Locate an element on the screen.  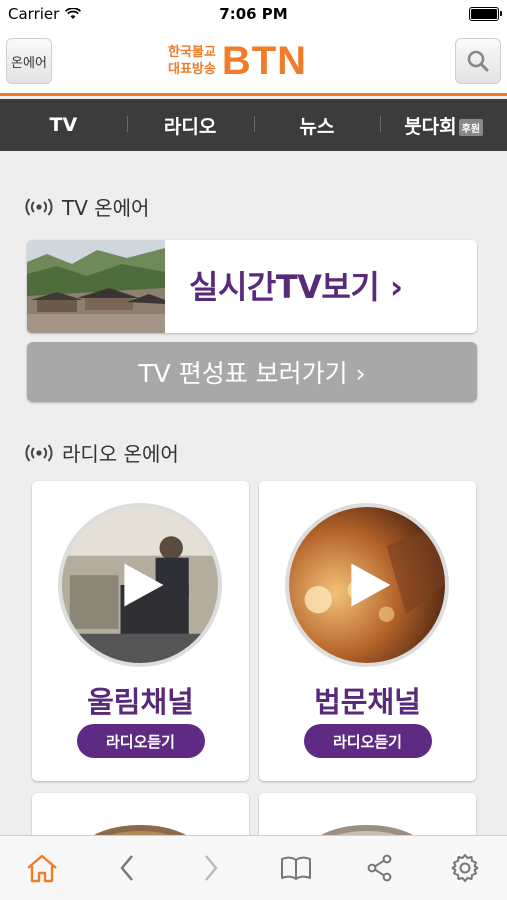
live-tv-card: 실시간TV보기 › is located at coordinates (252, 286).